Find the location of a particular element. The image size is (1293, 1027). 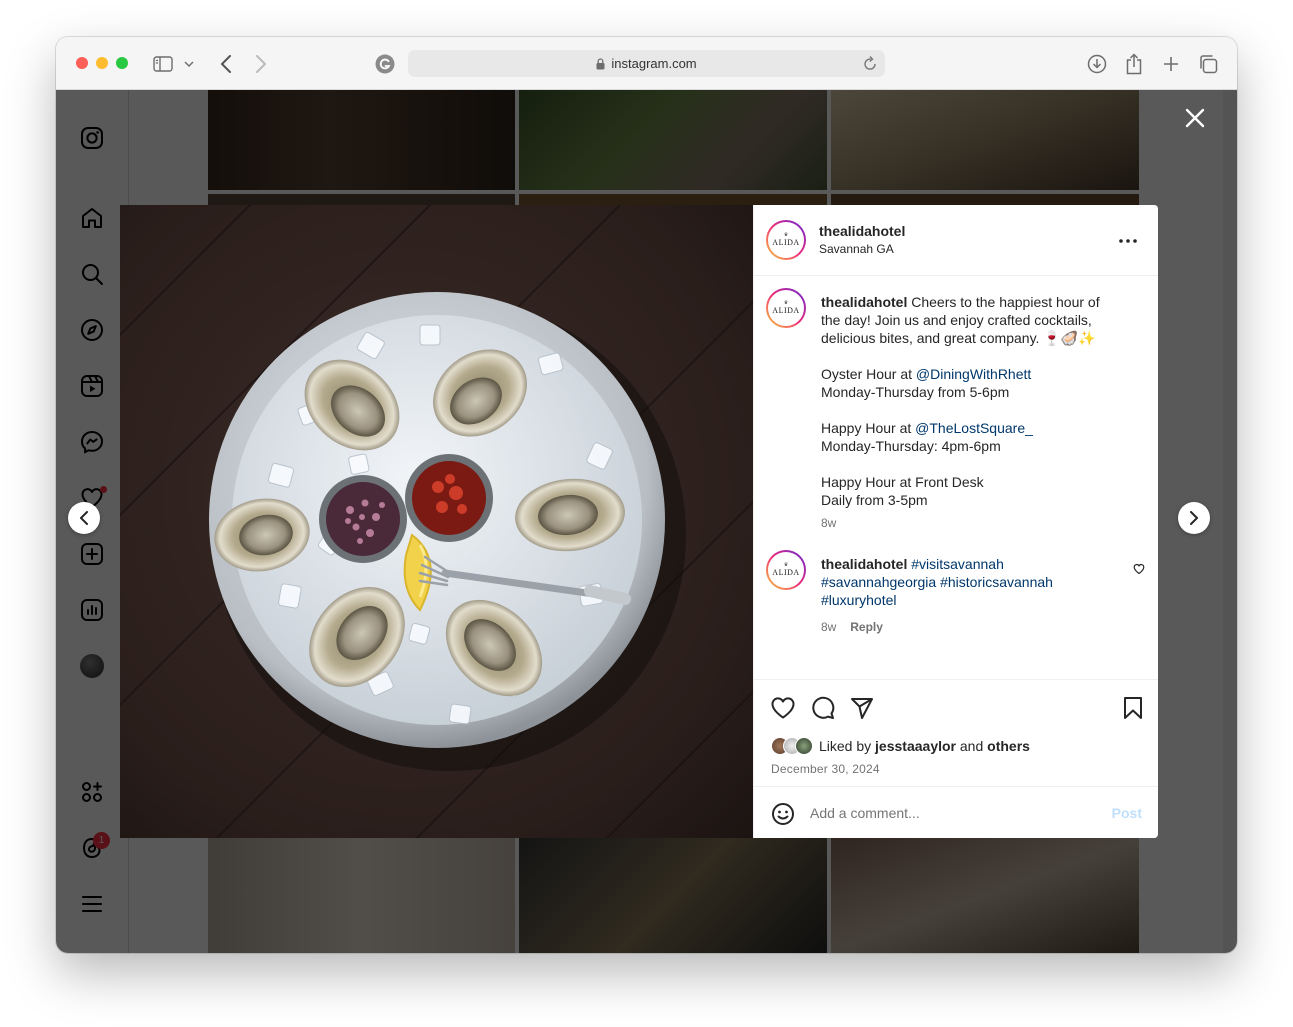

caption-line: Daily from 3-5pm is located at coordinates (874, 500).